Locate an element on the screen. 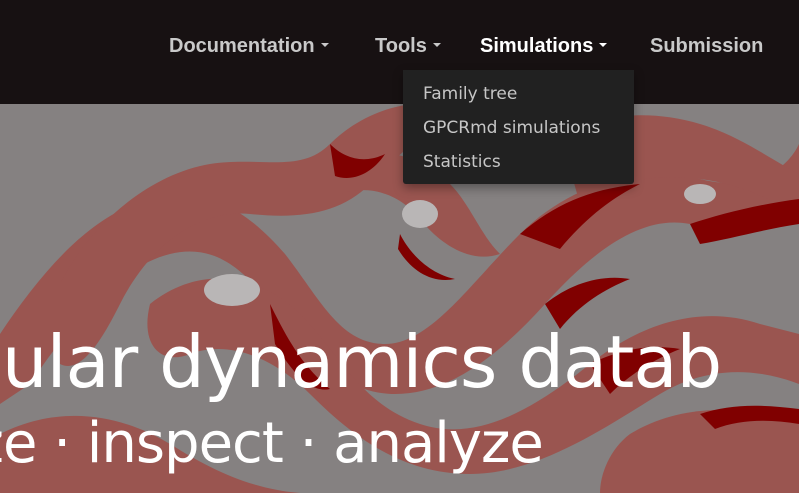  nav-item-label: Simulations is located at coordinates (537, 46).